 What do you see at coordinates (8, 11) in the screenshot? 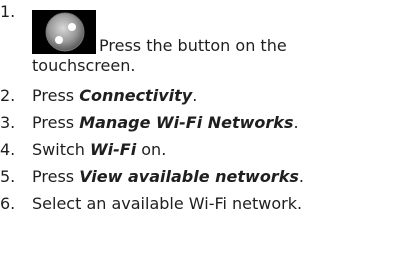
I see `step-number: 1.` at bounding box center [8, 11].